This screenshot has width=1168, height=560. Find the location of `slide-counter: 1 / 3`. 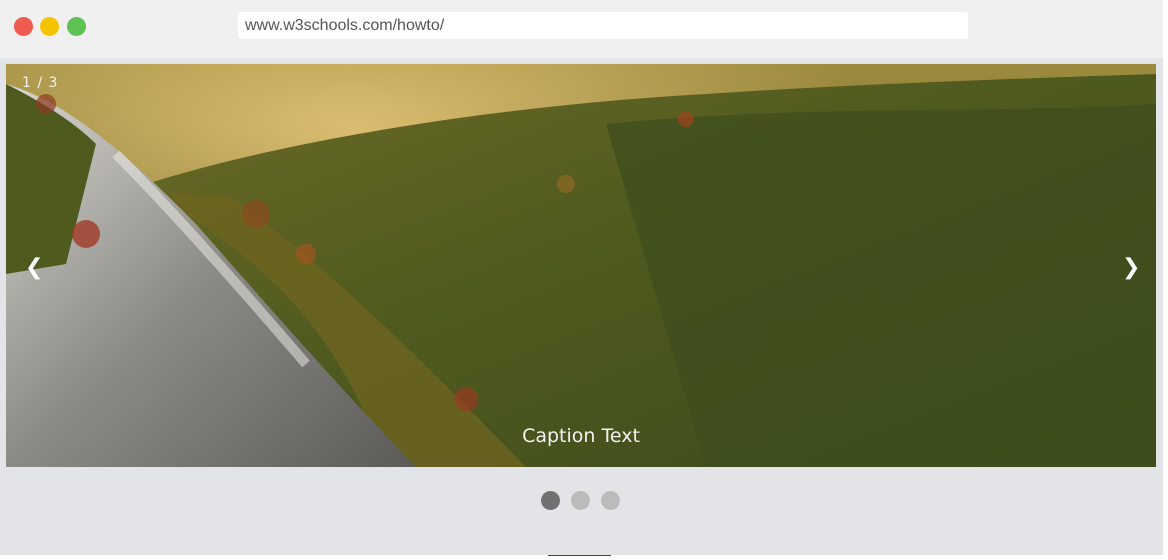

slide-counter: 1 / 3 is located at coordinates (40, 83).